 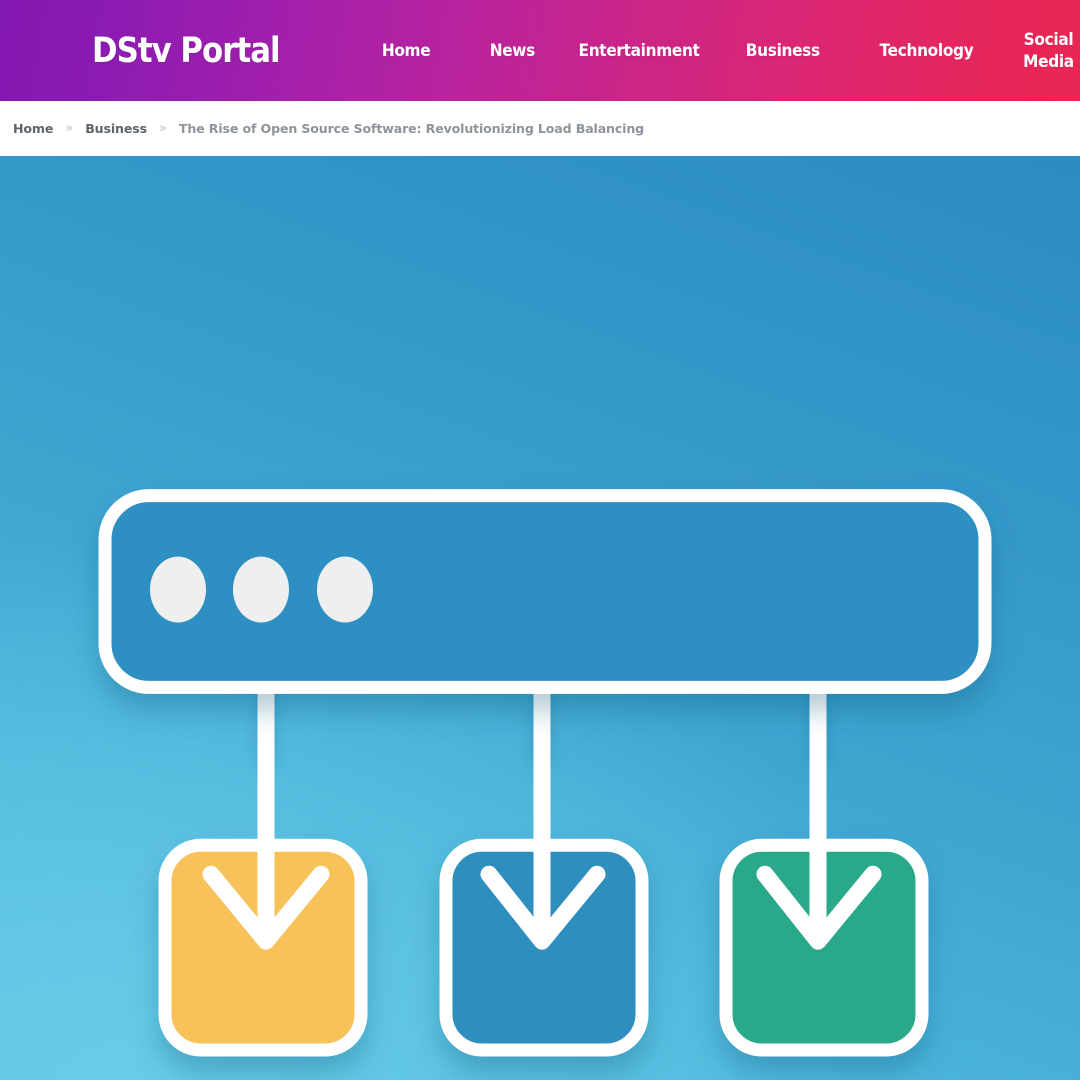 I want to click on nav-item-entertainment: Entertainment, so click(x=639, y=50).